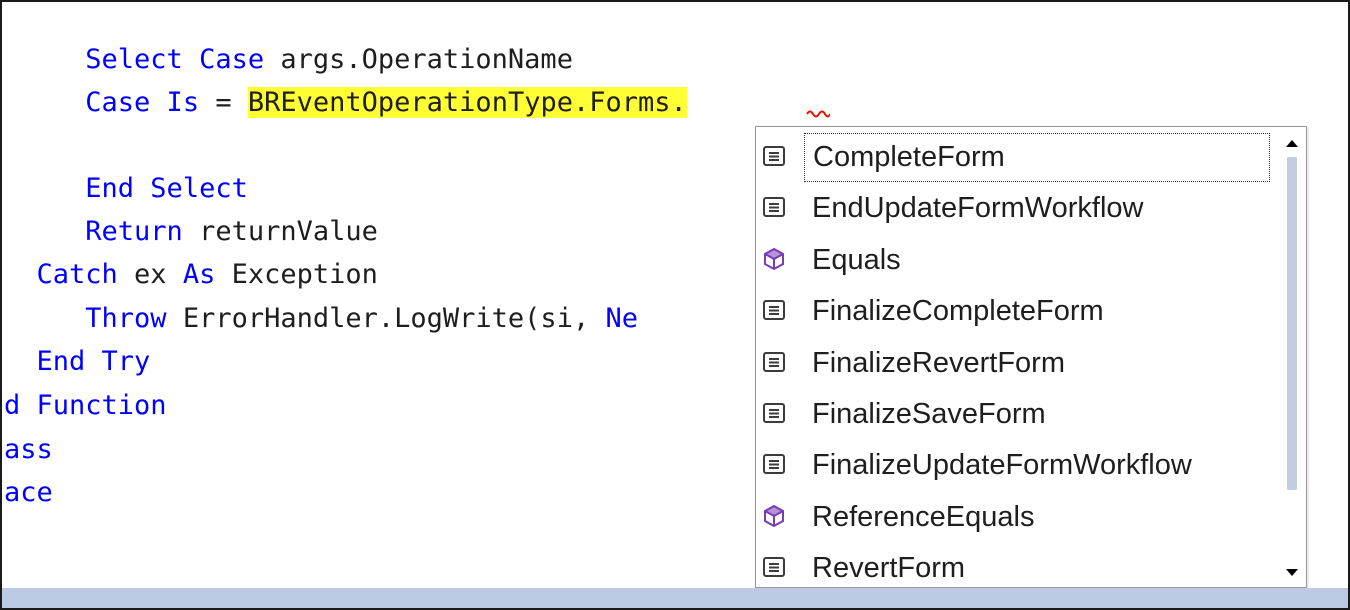  I want to click on keyword-token: Ne, so click(621, 318).